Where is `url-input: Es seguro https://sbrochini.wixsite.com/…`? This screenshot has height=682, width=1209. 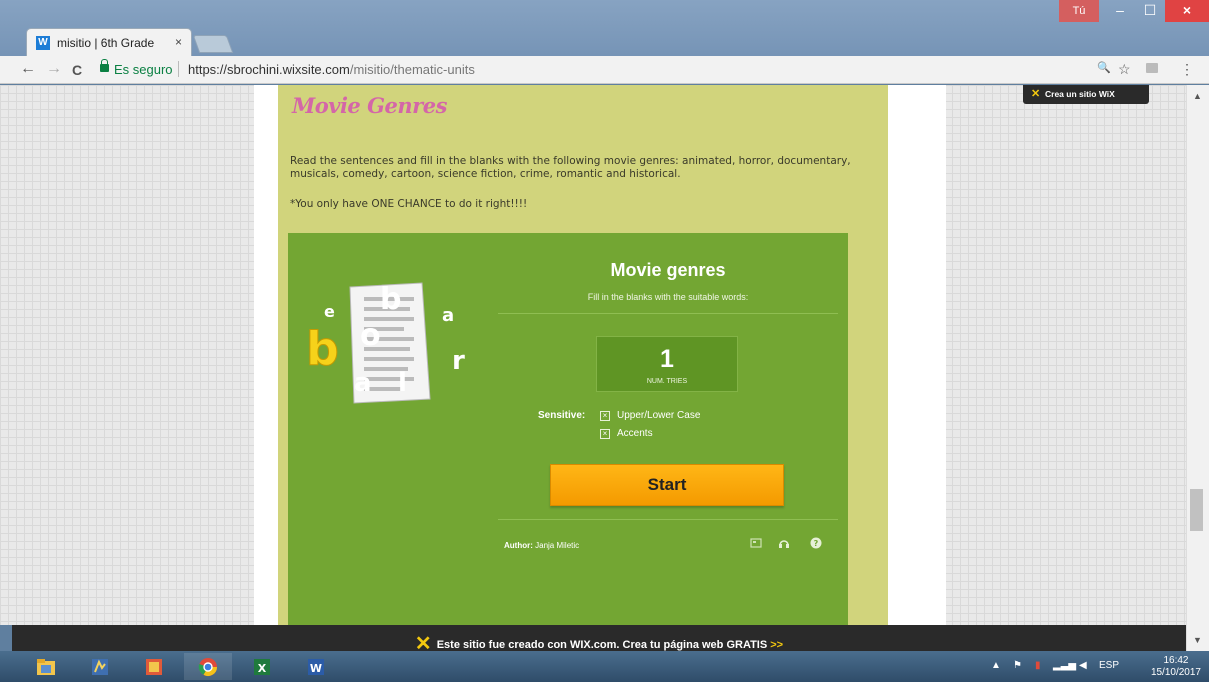
url-input: Es seguro https://sbrochini.wixsite.com/… is located at coordinates (628, 70).